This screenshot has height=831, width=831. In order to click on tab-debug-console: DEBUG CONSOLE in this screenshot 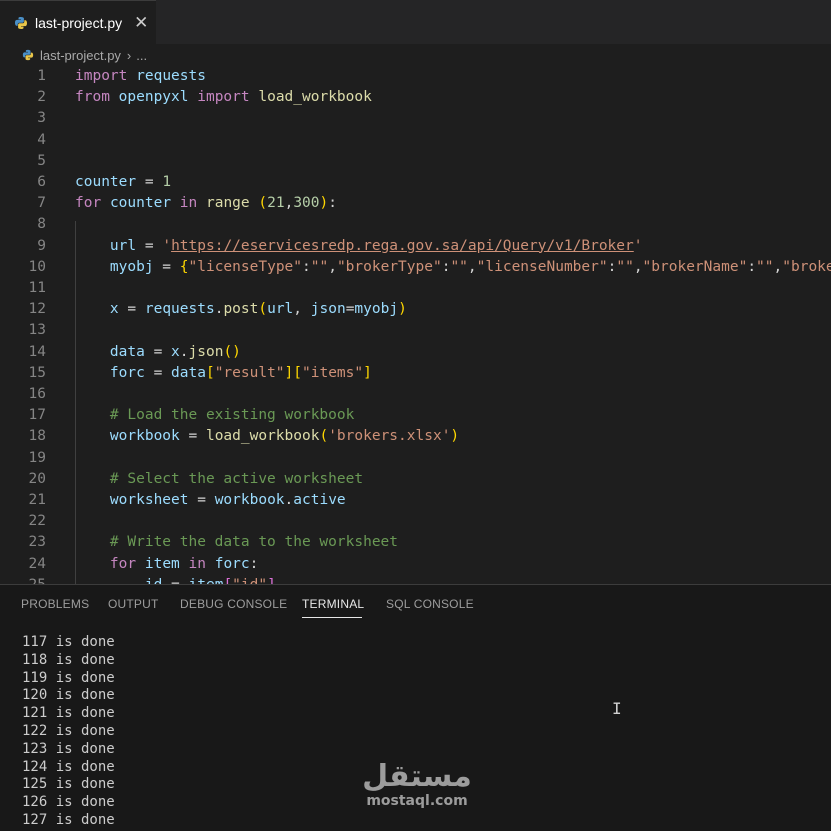, I will do `click(233, 604)`.